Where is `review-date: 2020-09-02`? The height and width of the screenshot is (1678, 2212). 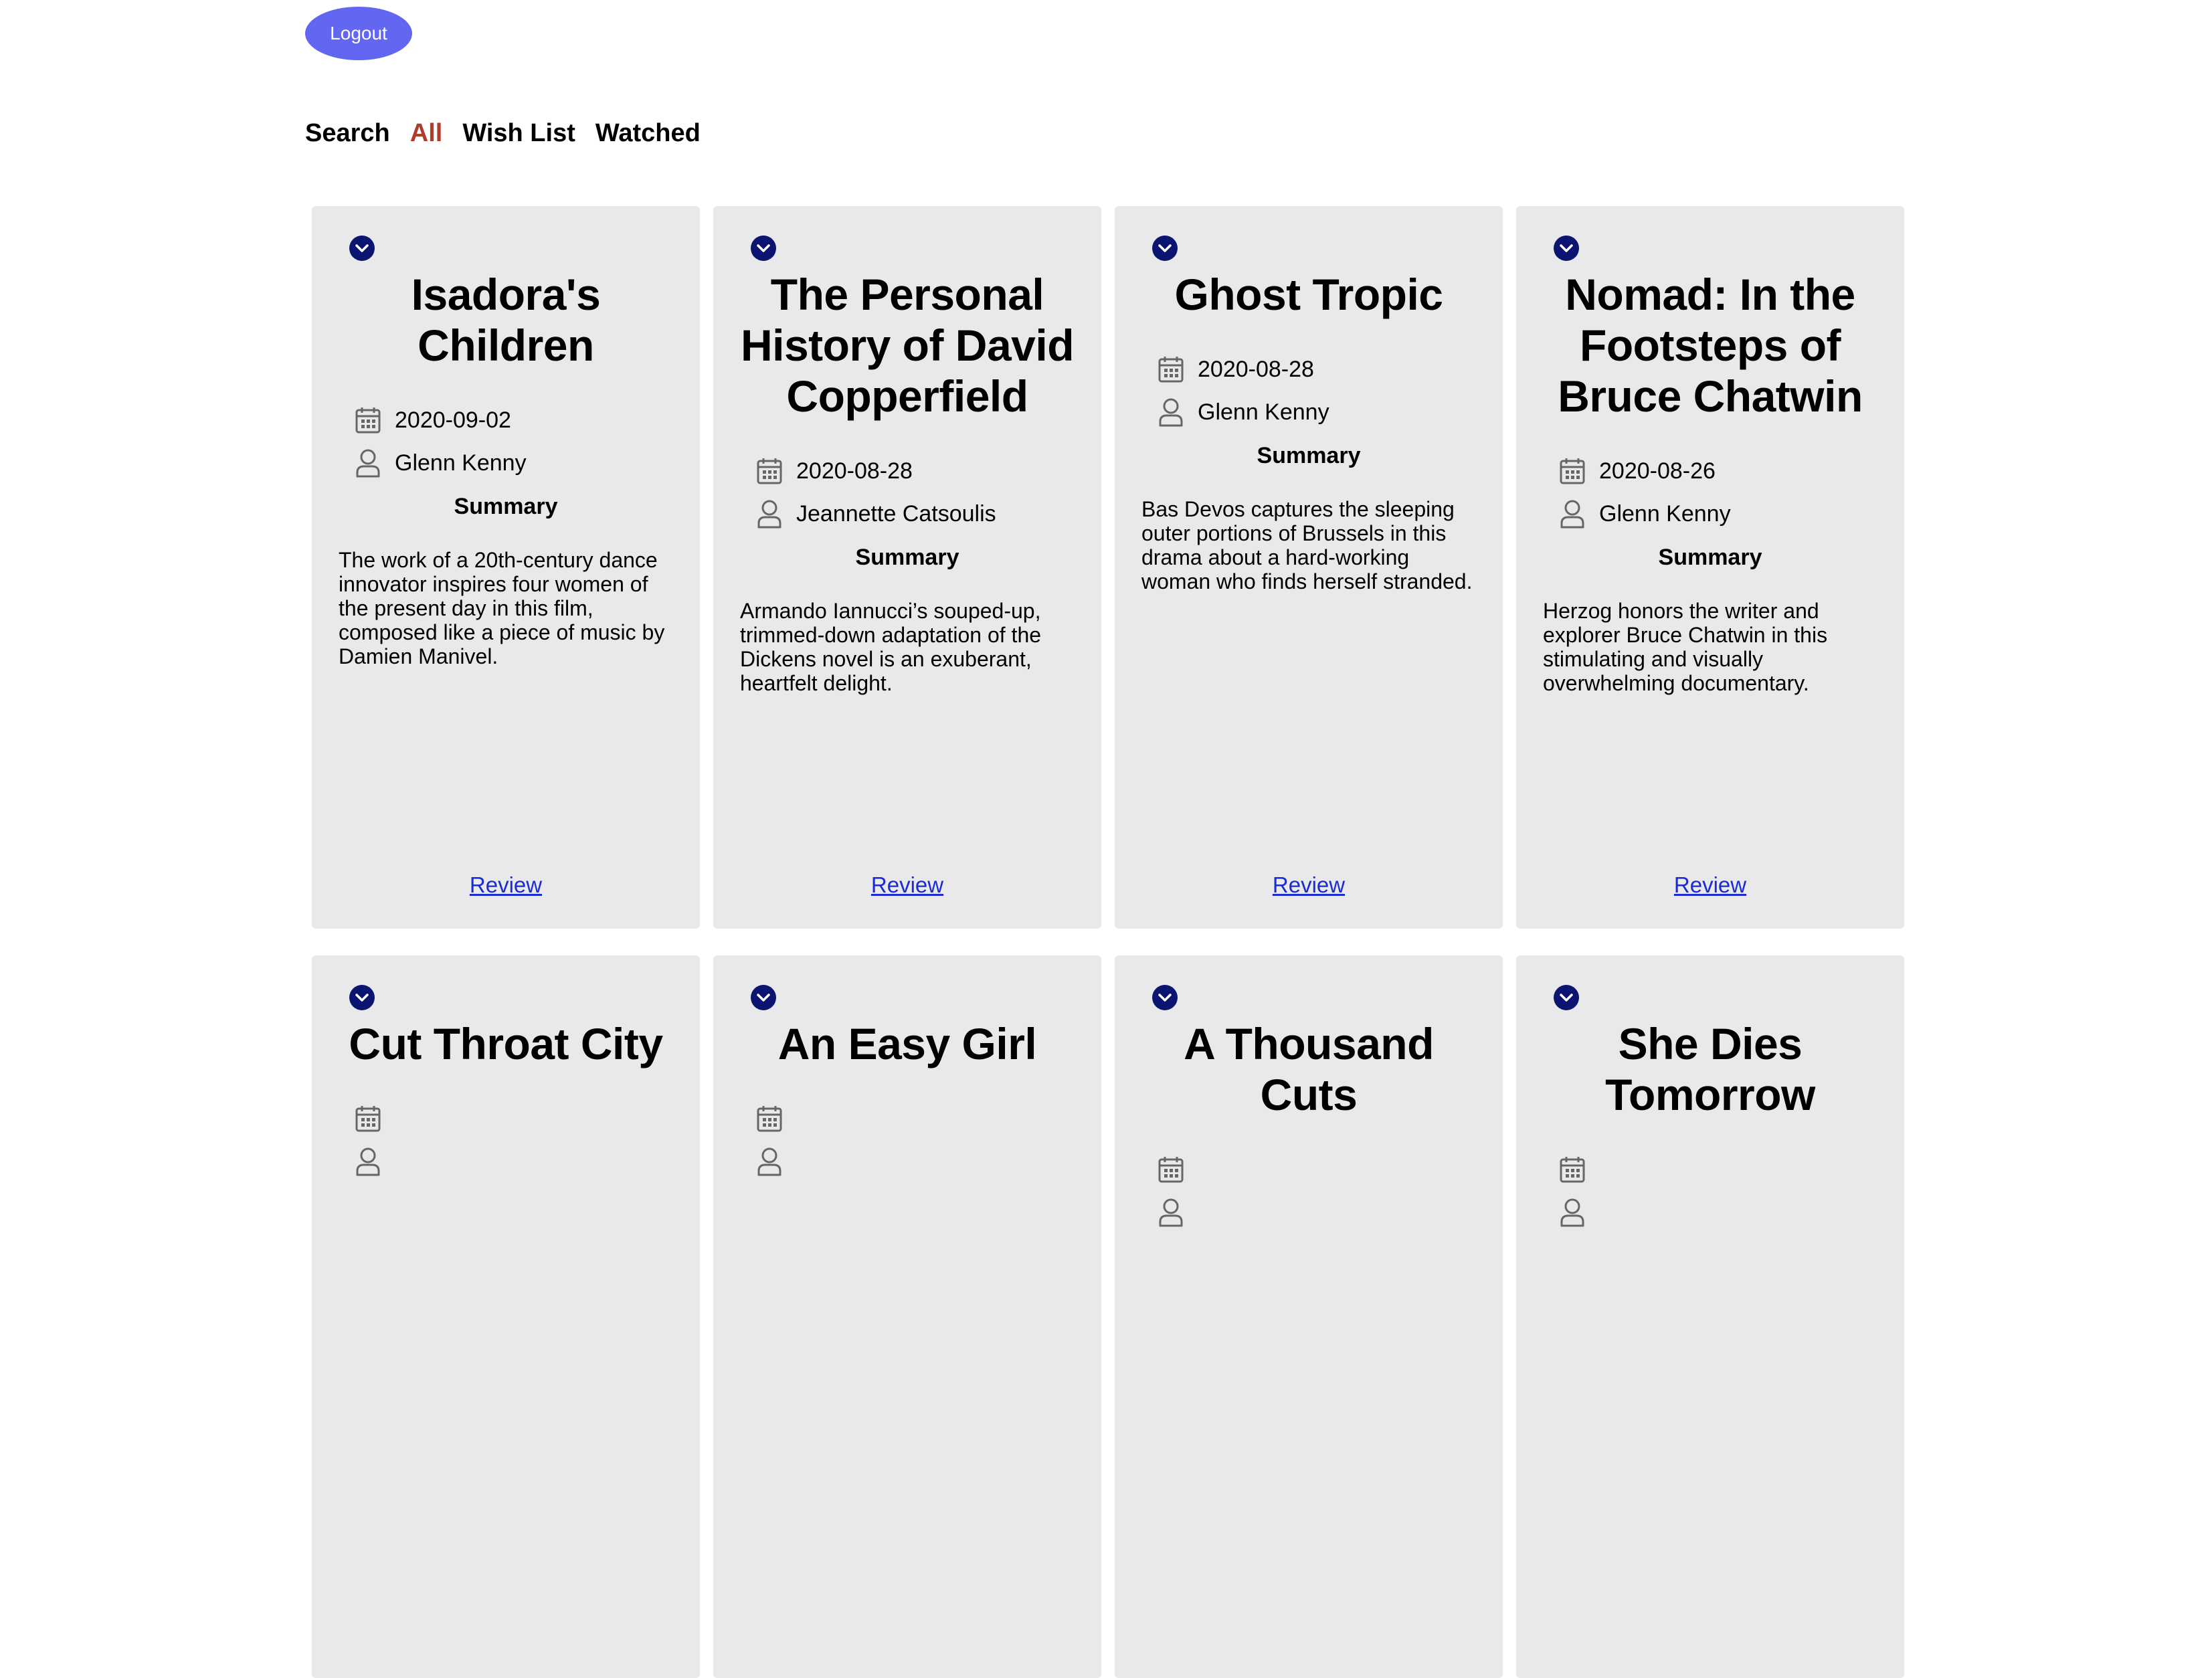
review-date: 2020-09-02 is located at coordinates (453, 420).